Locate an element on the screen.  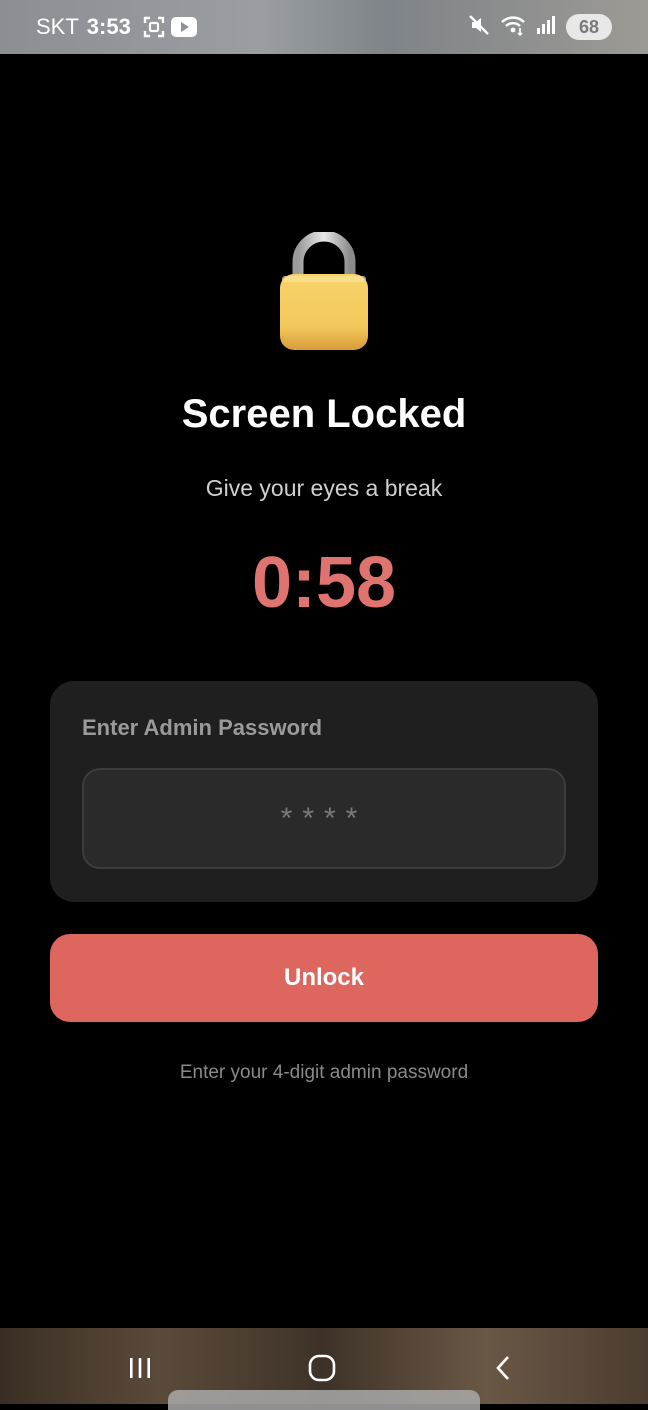
countdown-timer: 0:58 is located at coordinates (324, 583).